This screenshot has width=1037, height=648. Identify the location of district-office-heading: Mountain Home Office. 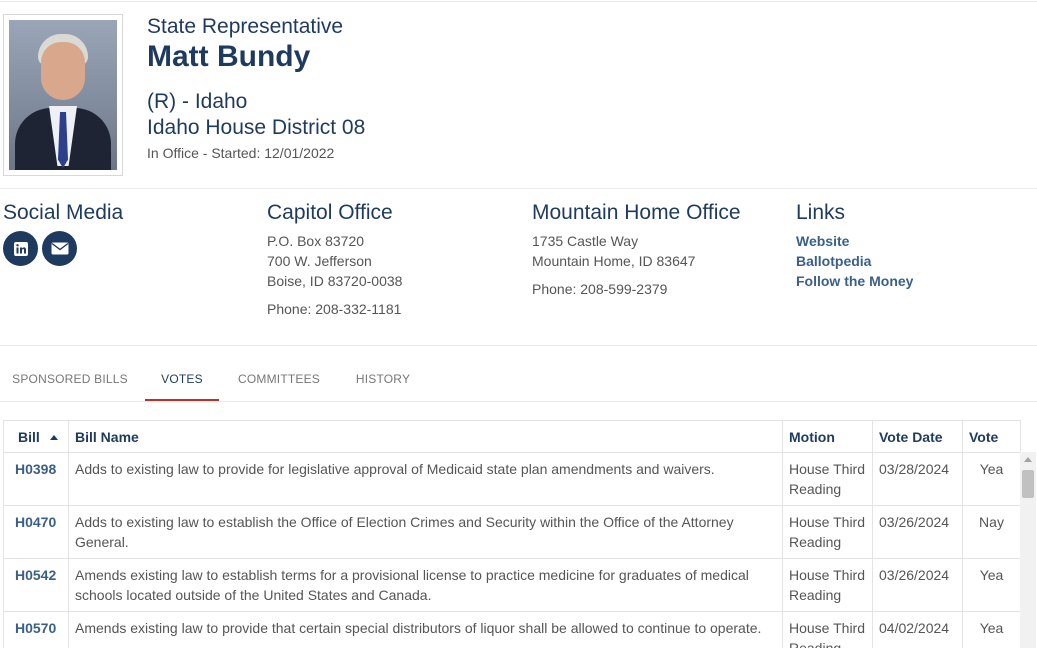
(636, 212).